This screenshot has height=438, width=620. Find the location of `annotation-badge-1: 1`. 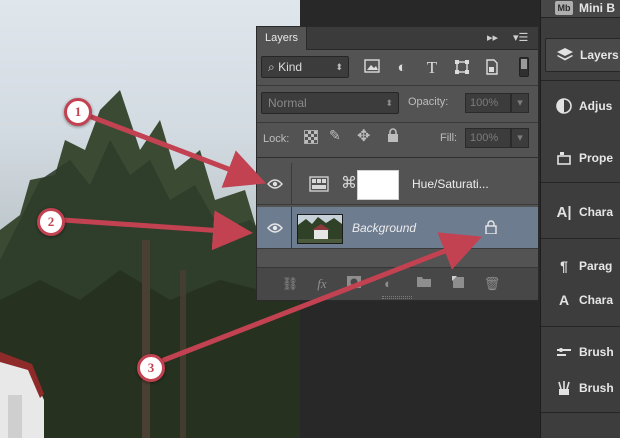

annotation-badge-1: 1 is located at coordinates (78, 112).